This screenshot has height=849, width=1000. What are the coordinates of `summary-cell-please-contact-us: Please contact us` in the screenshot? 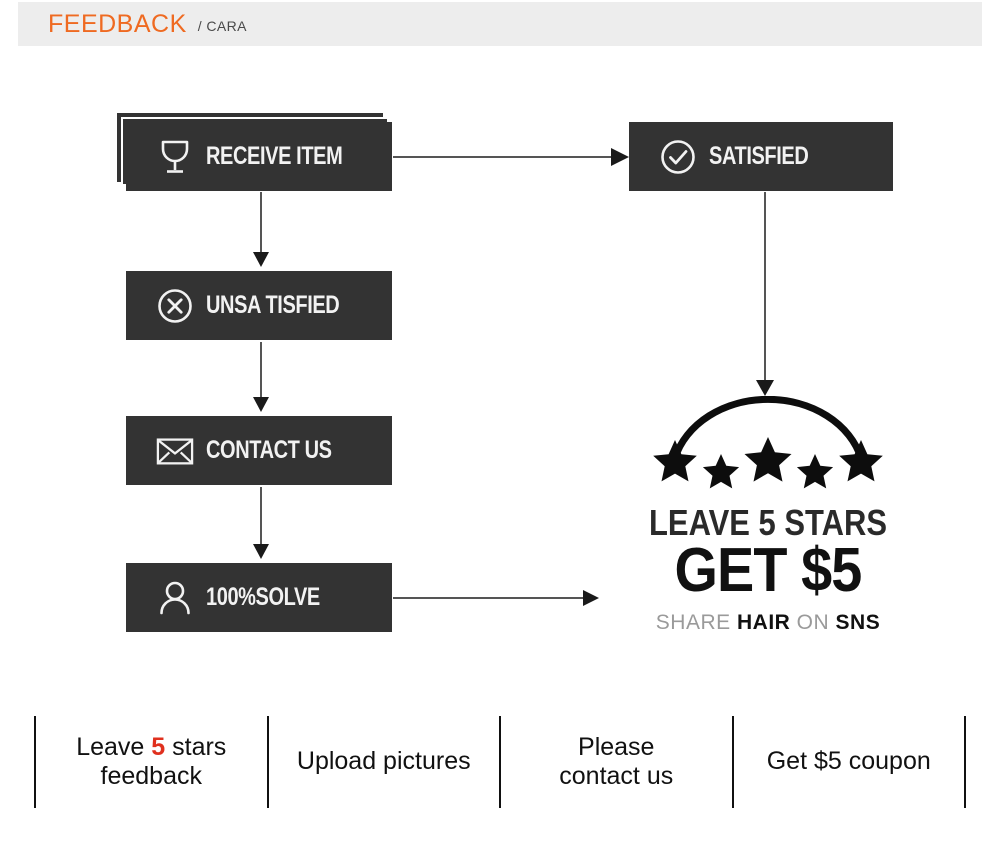 It's located at (615, 762).